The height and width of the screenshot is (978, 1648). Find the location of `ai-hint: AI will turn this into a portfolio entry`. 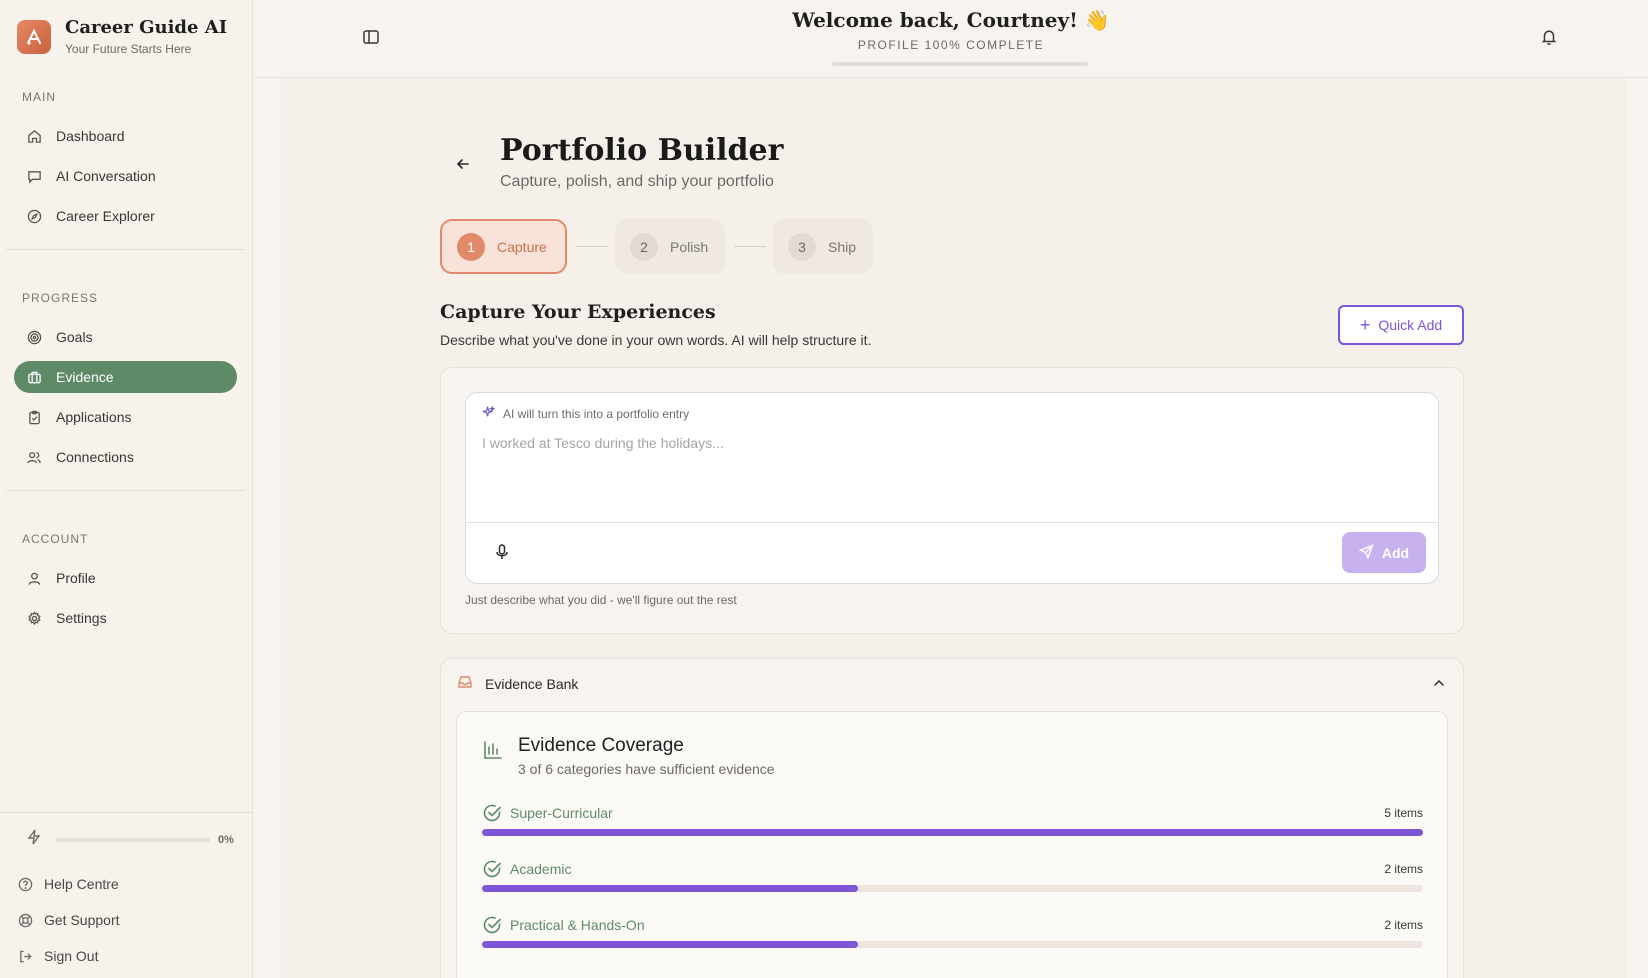

ai-hint: AI will turn this into a portfolio entry is located at coordinates (586, 413).